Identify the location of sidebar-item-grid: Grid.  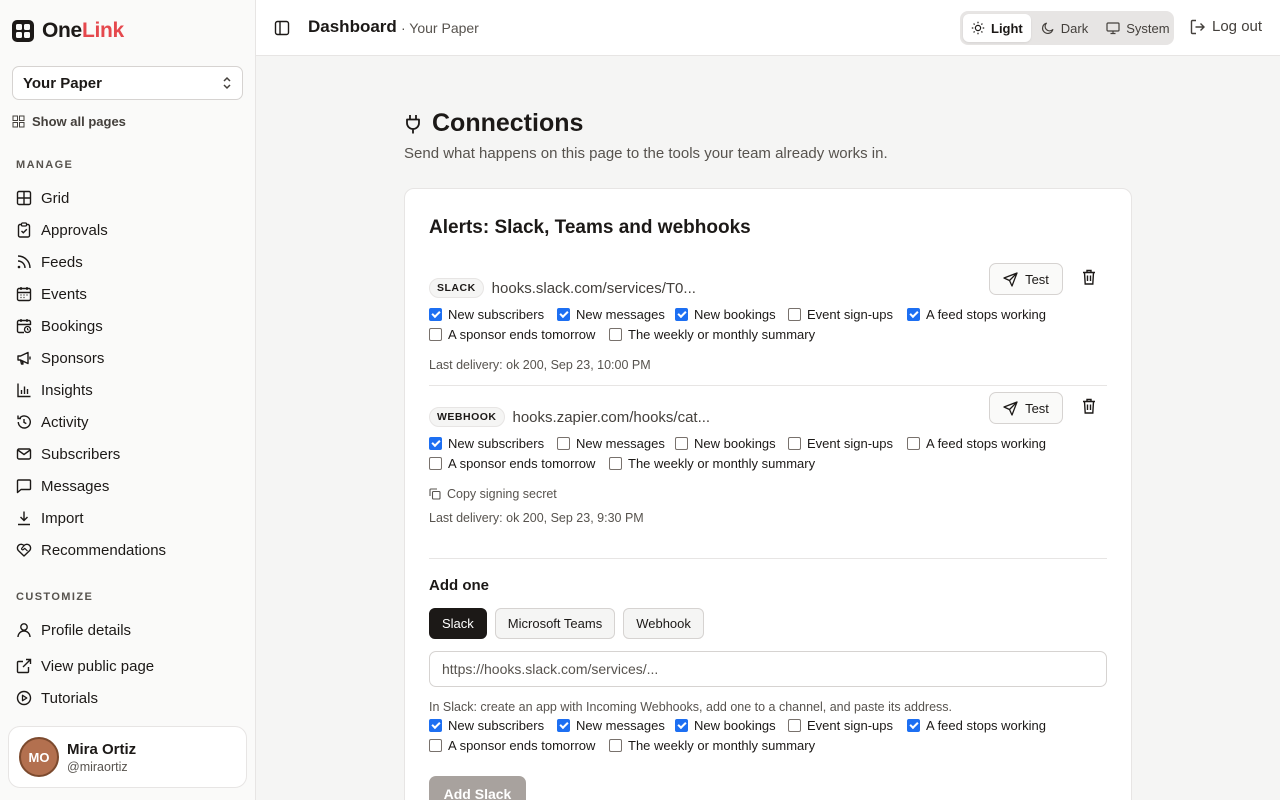
(42, 198).